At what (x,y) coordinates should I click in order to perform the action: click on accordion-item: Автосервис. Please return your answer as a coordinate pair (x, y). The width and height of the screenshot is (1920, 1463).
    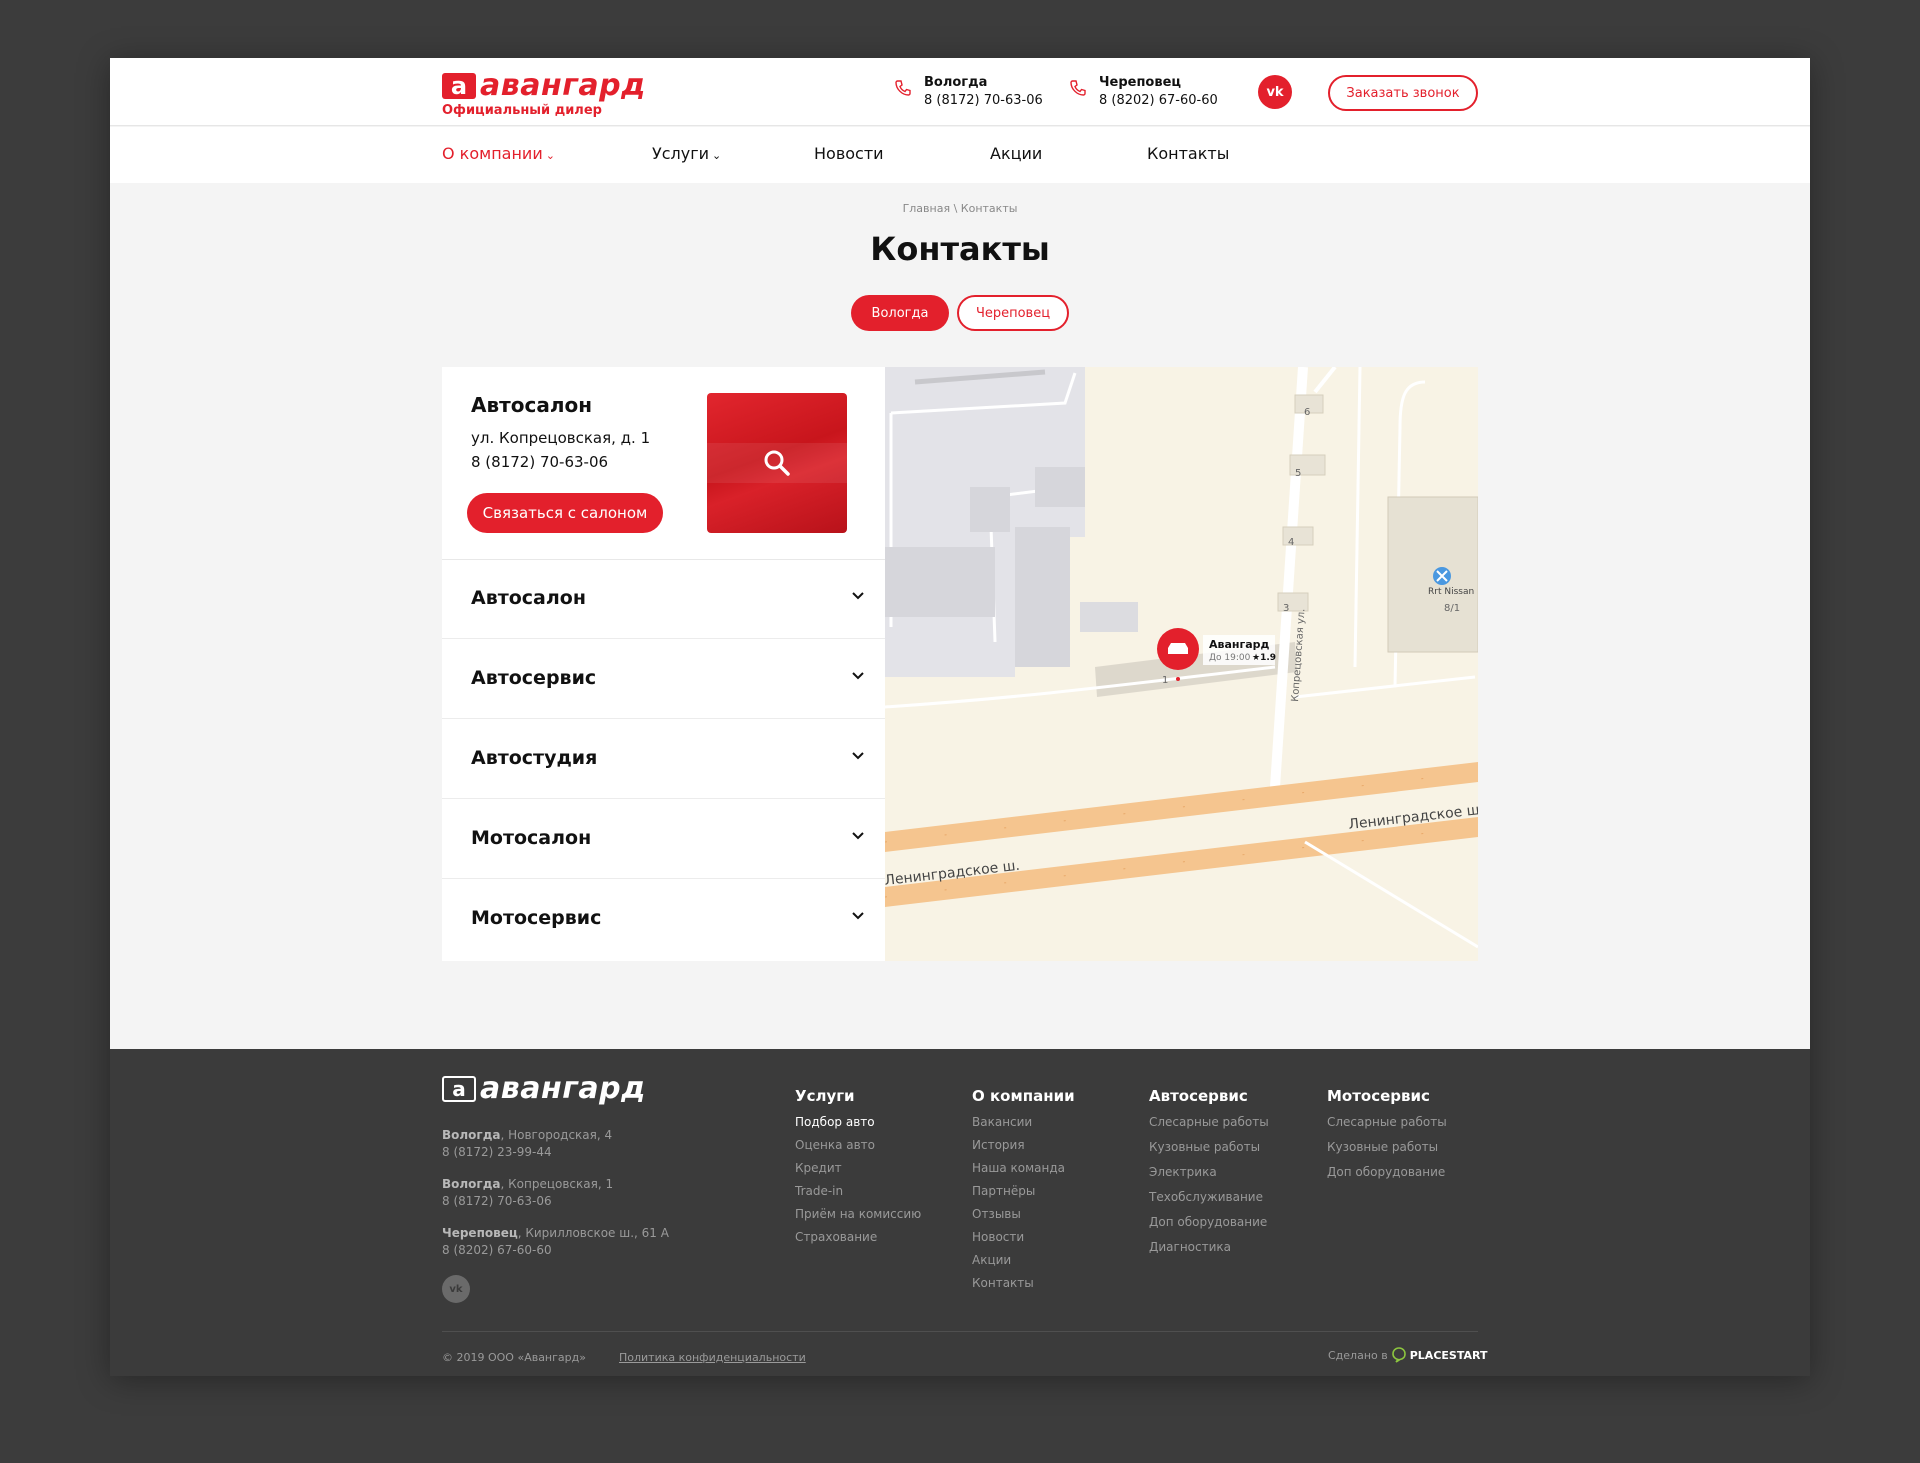
    Looking at the image, I should click on (663, 679).